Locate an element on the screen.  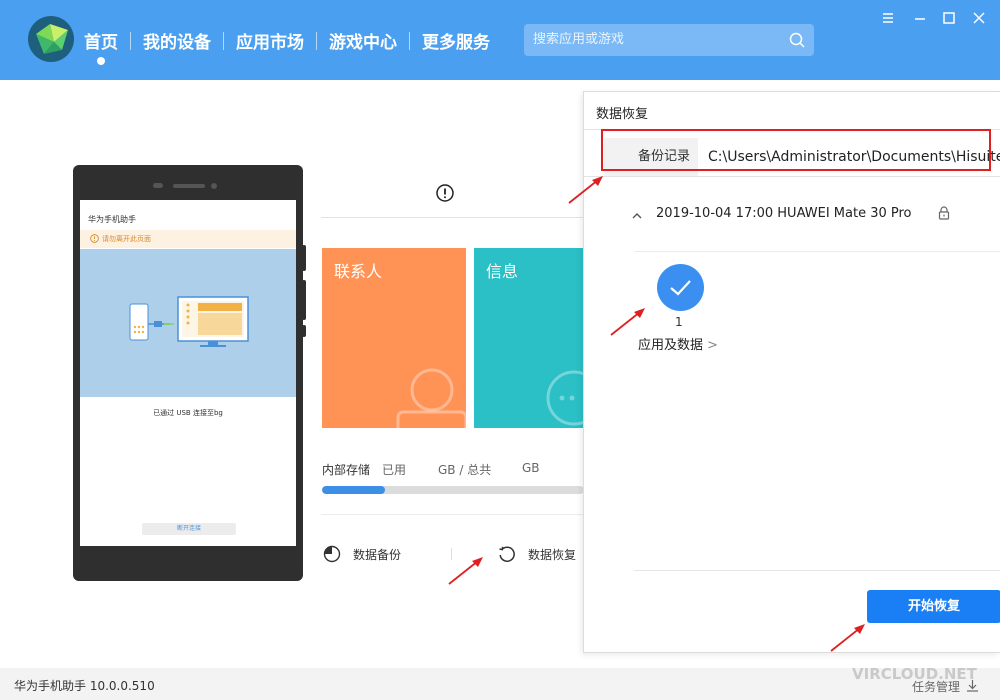
tile-messages-label: 信息 is located at coordinates (502, 271).